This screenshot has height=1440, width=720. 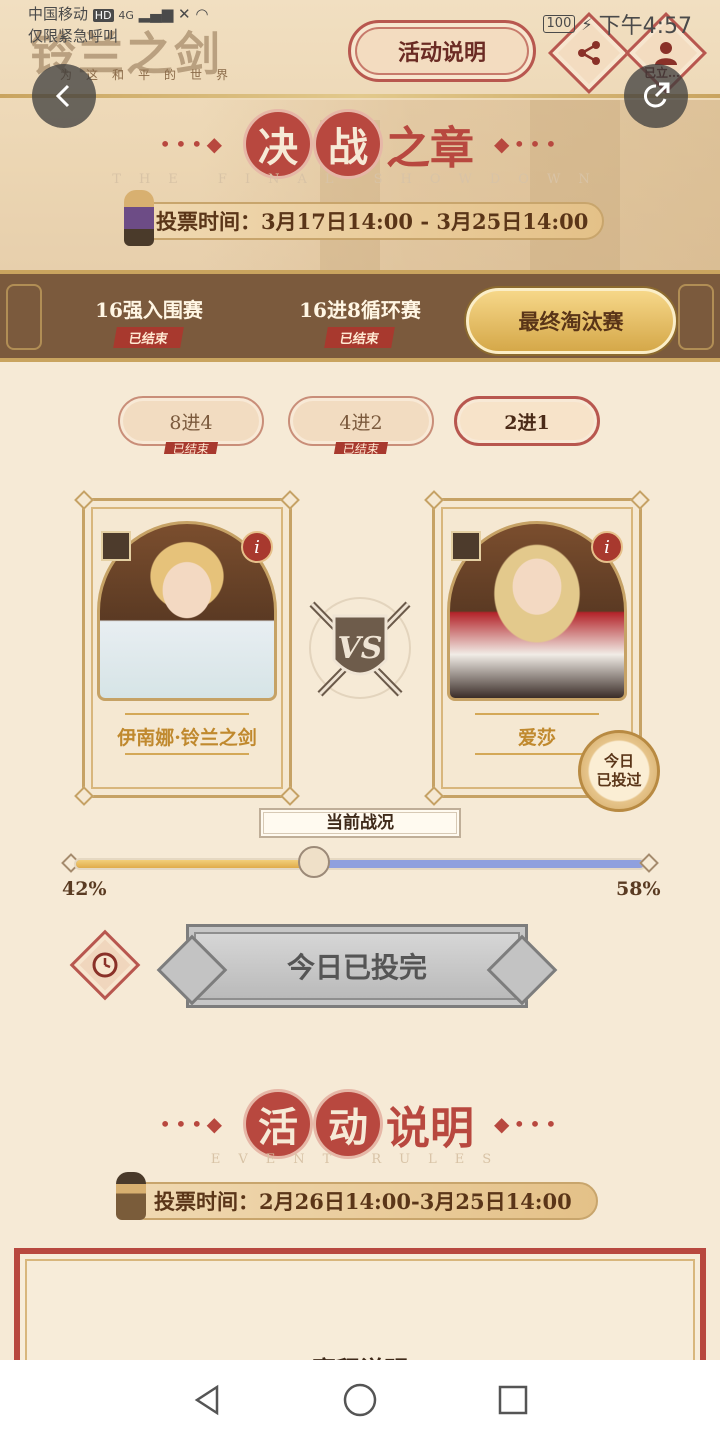 I want to click on open-external-button, so click(x=656, y=96).